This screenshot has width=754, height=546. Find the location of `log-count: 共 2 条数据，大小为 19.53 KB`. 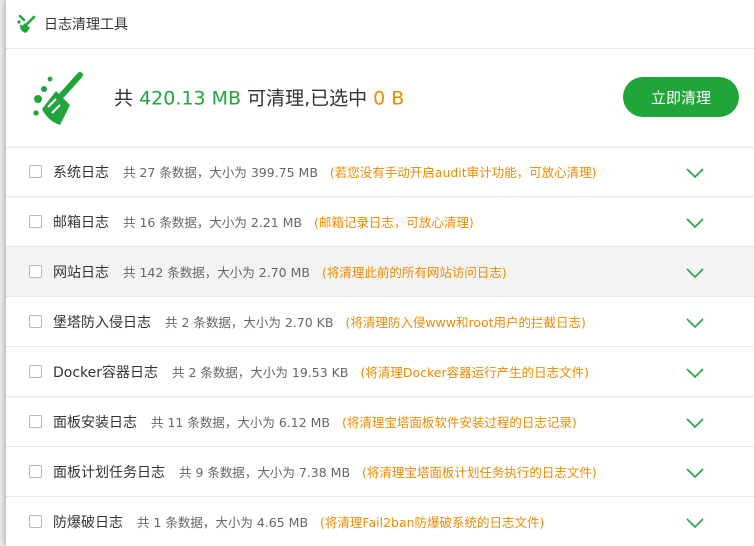

log-count: 共 2 条数据，大小为 19.53 KB is located at coordinates (260, 372).